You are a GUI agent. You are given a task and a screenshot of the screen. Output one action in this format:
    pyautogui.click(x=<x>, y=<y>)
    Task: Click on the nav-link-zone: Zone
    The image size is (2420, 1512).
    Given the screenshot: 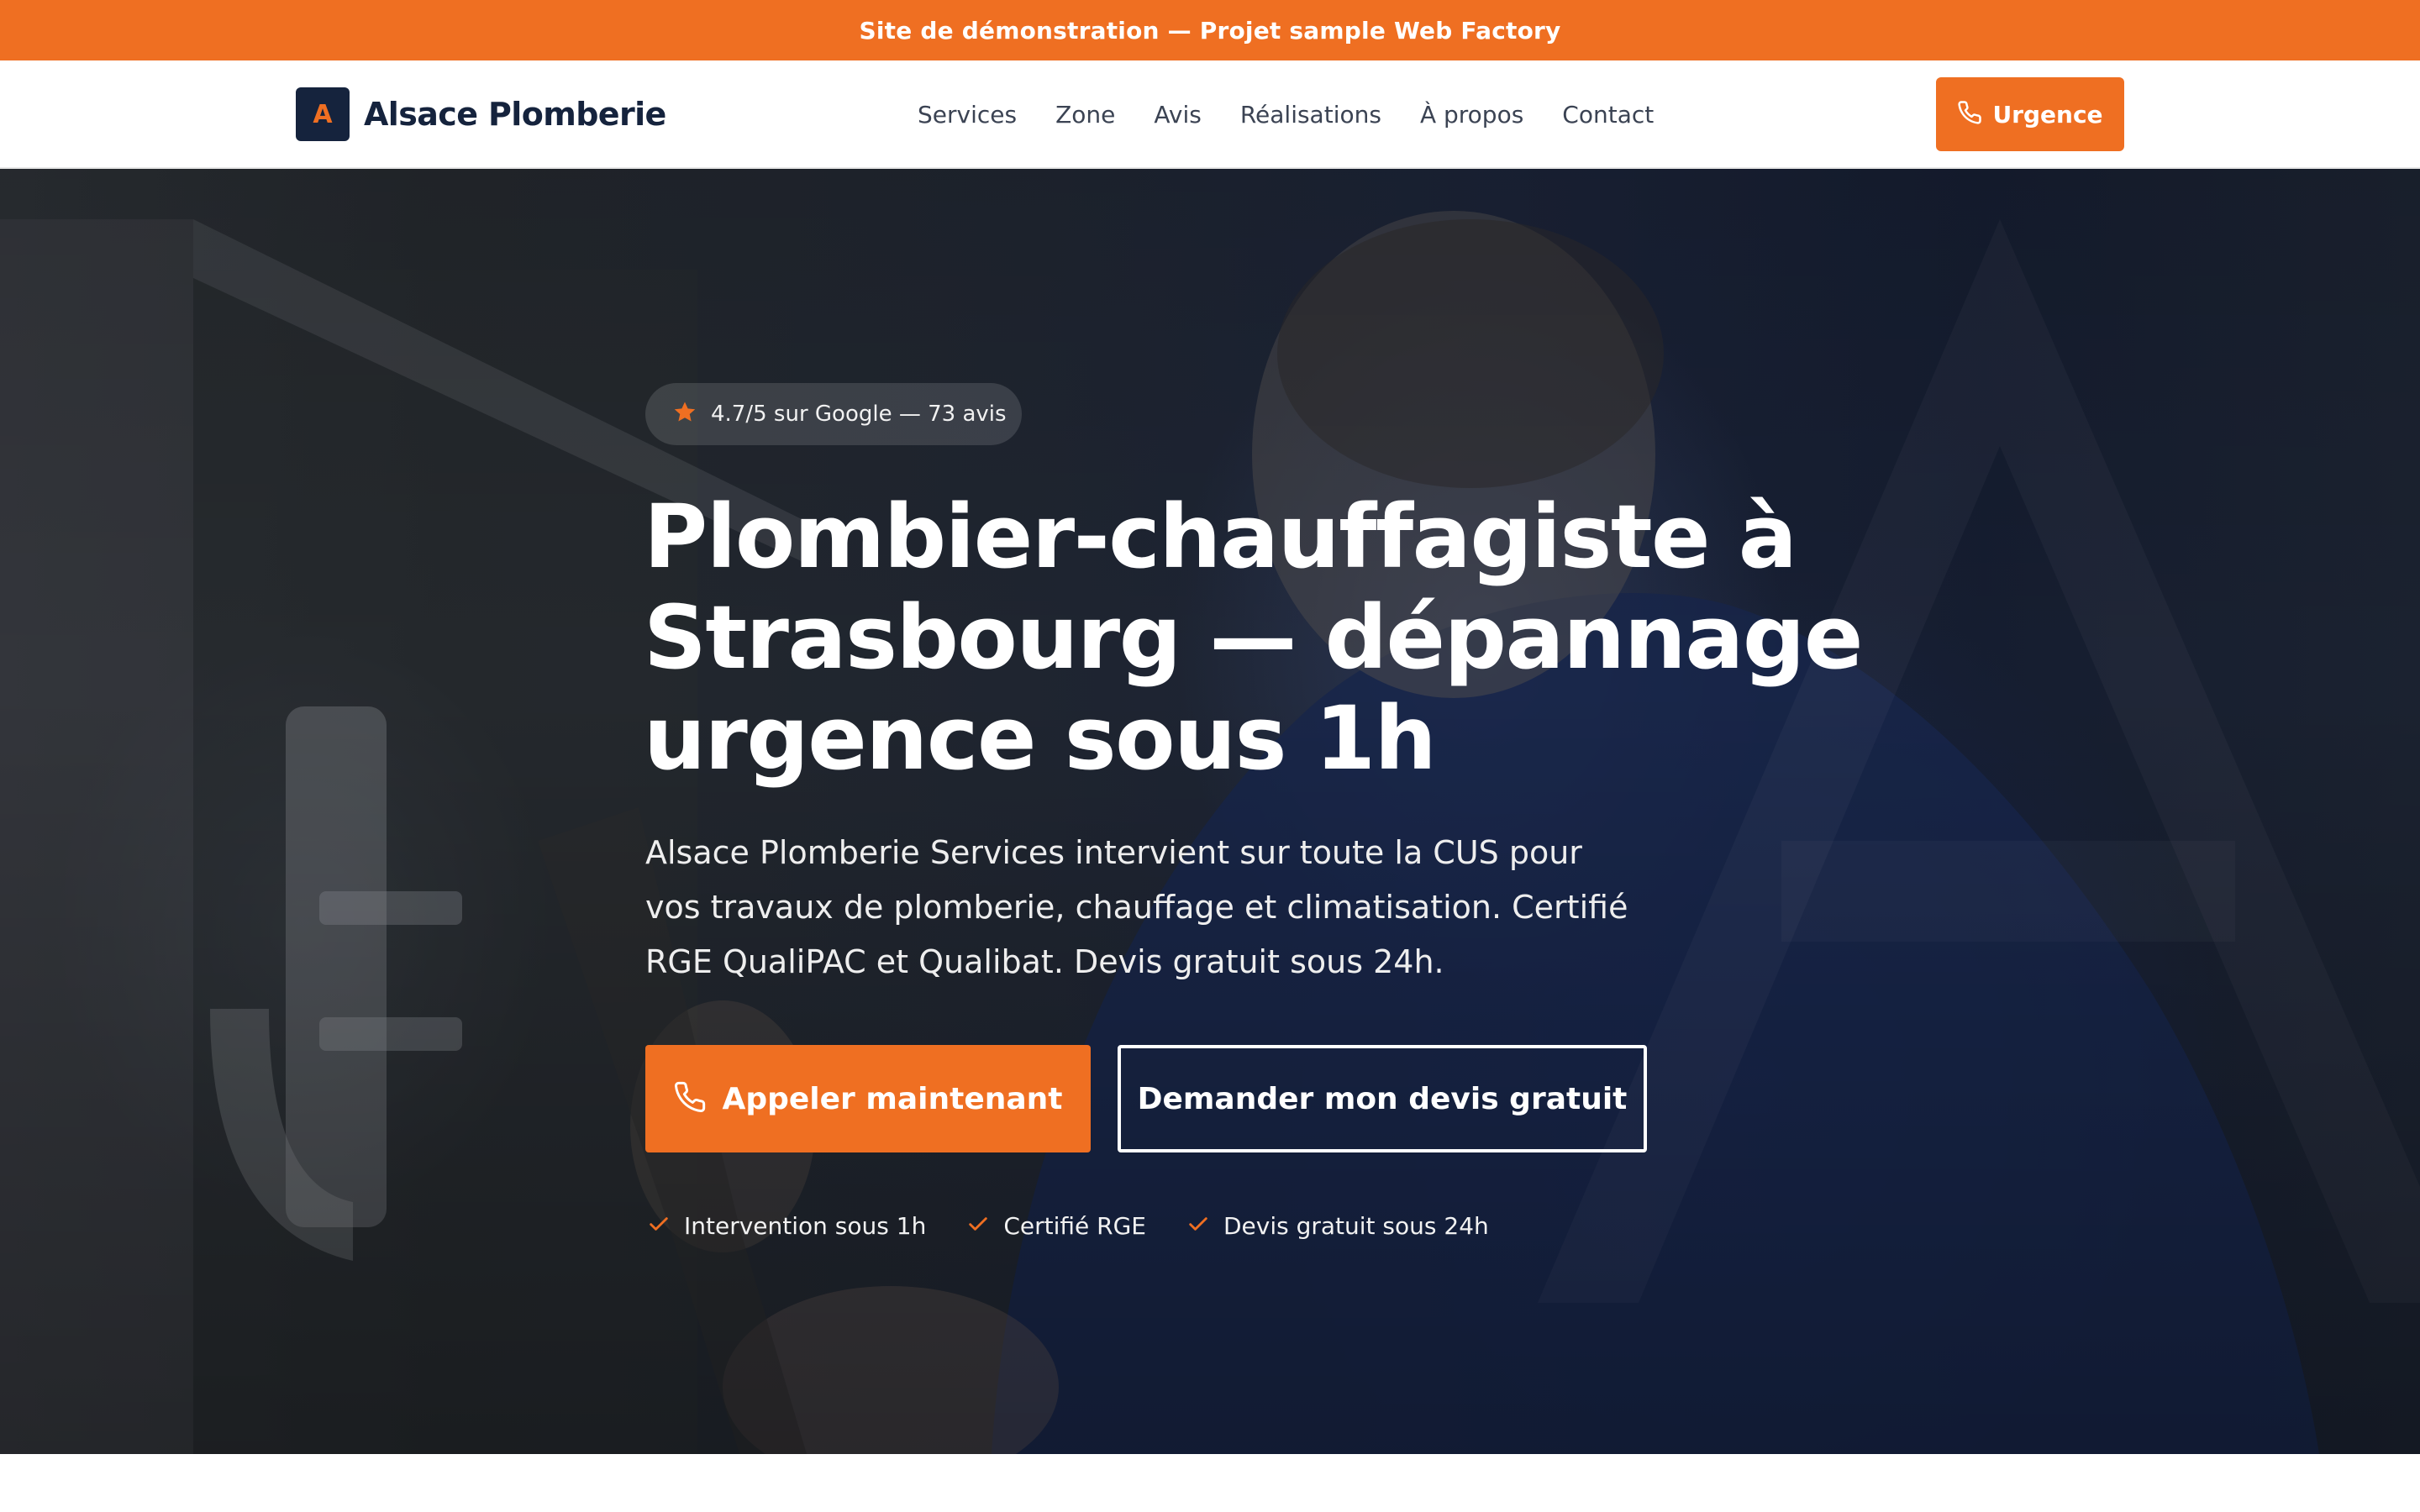 What is the action you would take?
    pyautogui.click(x=1085, y=115)
    